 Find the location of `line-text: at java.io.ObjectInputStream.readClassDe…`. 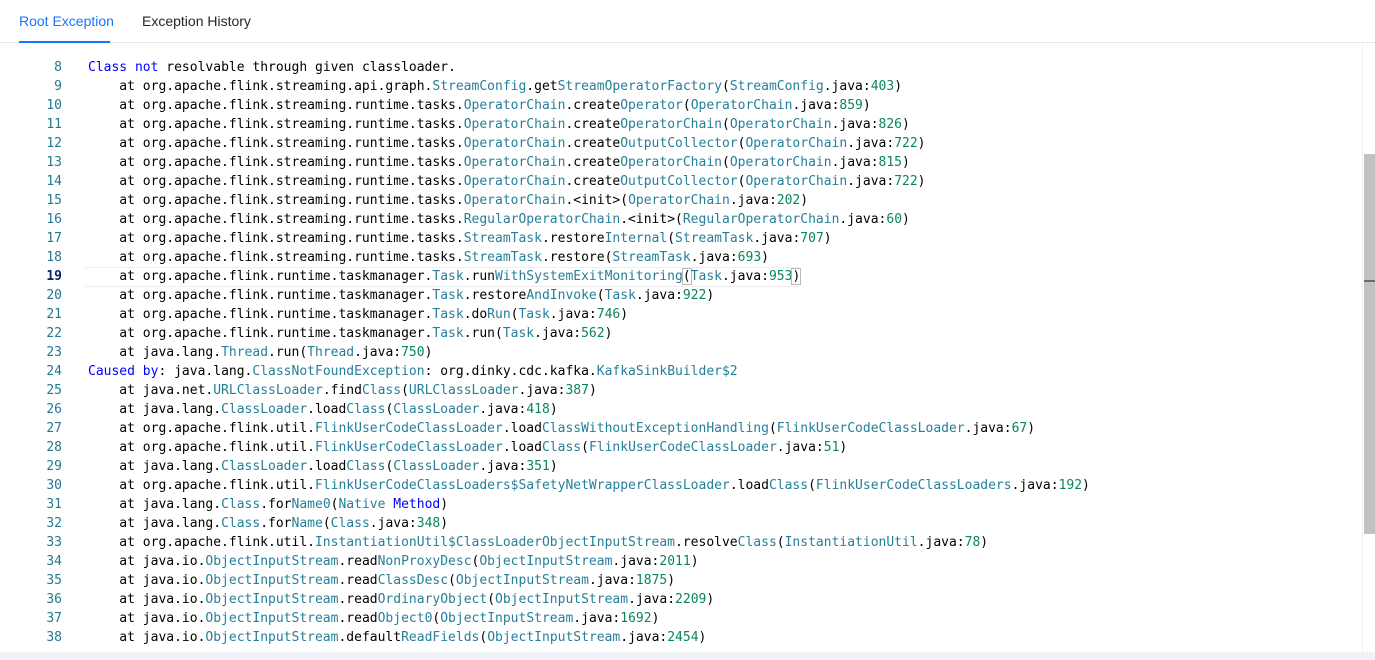

line-text: at java.io.ObjectInputStream.readClassDe… is located at coordinates (382, 580).